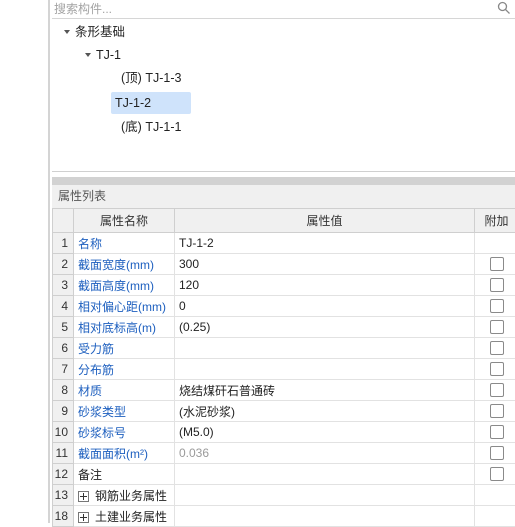  I want to click on table-row: 13 钢筋业务属性, so click(284, 495).